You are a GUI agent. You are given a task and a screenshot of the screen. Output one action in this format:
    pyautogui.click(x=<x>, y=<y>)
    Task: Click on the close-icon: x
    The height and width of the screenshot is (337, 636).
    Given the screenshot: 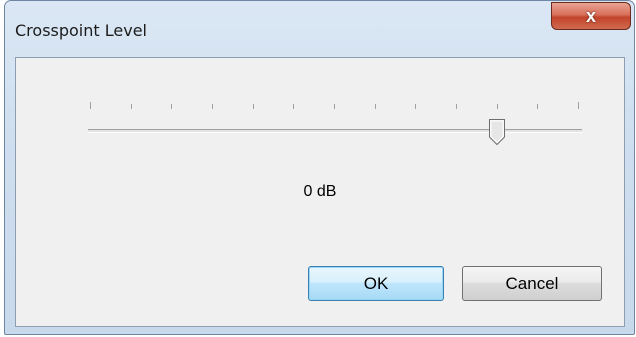 What is the action you would take?
    pyautogui.click(x=590, y=15)
    